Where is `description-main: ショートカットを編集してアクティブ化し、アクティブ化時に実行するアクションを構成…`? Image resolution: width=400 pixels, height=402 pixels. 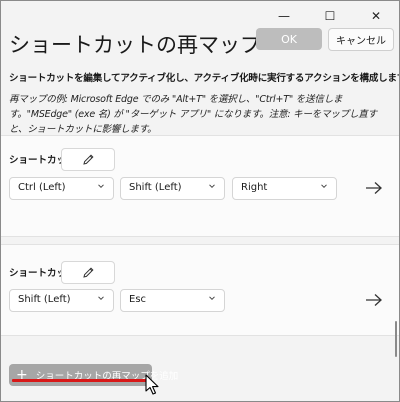
description-main: ショートカットを編集してアクティブ化し、アクティブ化時に実行するアクションを構成… is located at coordinates (204, 78).